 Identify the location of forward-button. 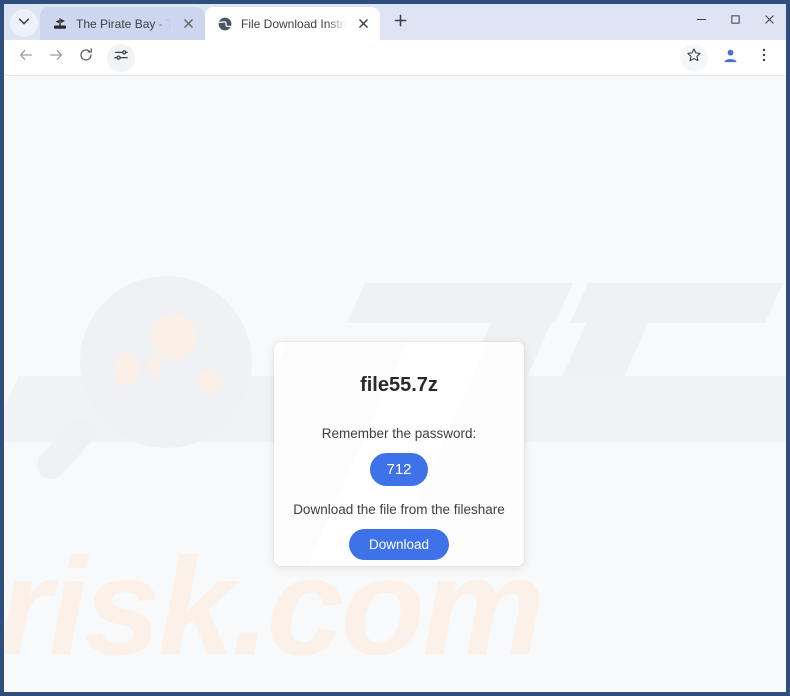
(56, 58).